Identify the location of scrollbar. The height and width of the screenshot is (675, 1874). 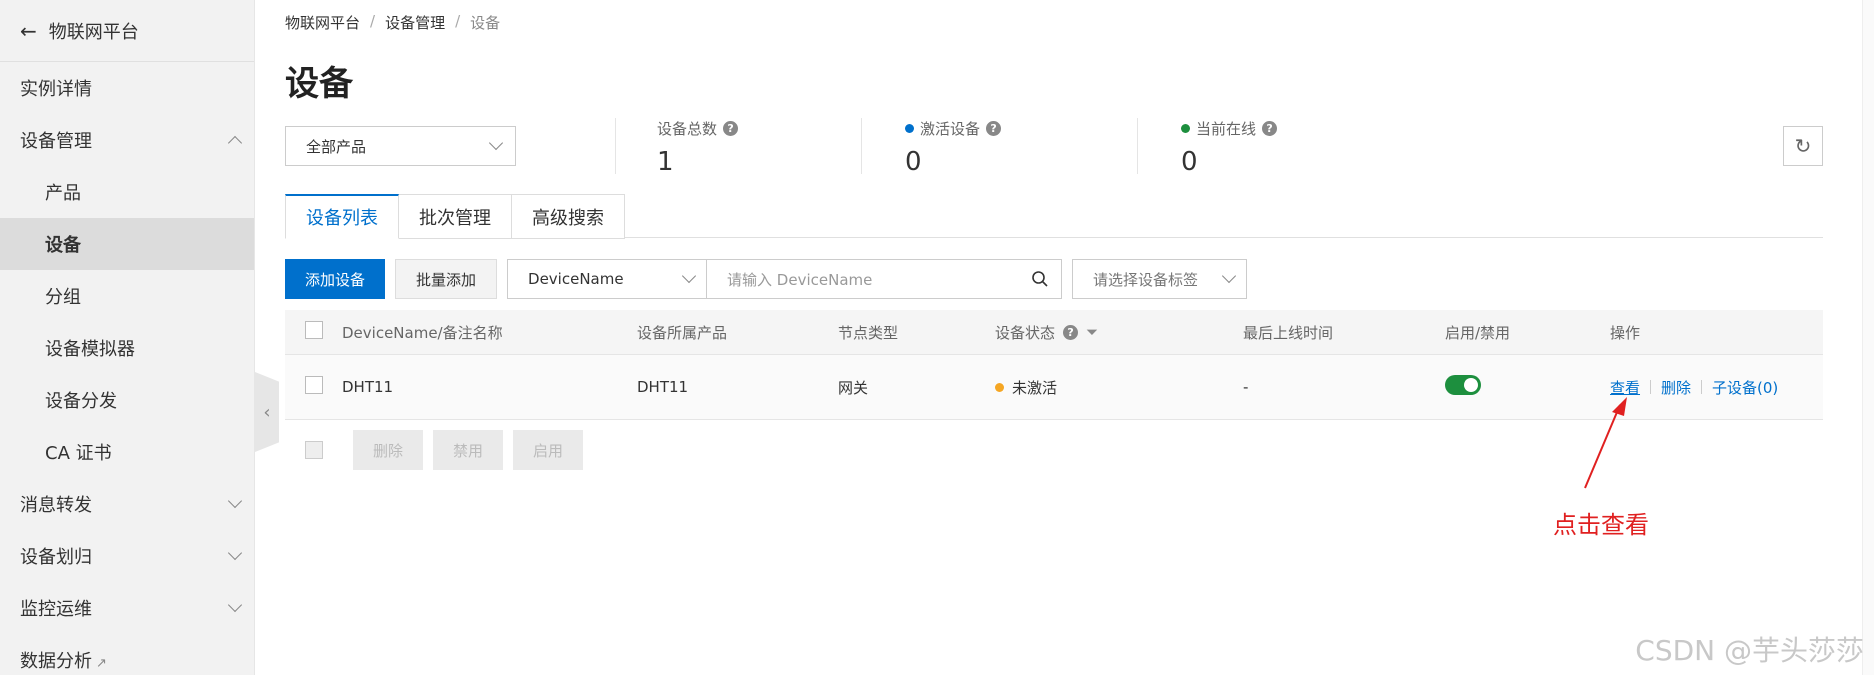
(1868, 337).